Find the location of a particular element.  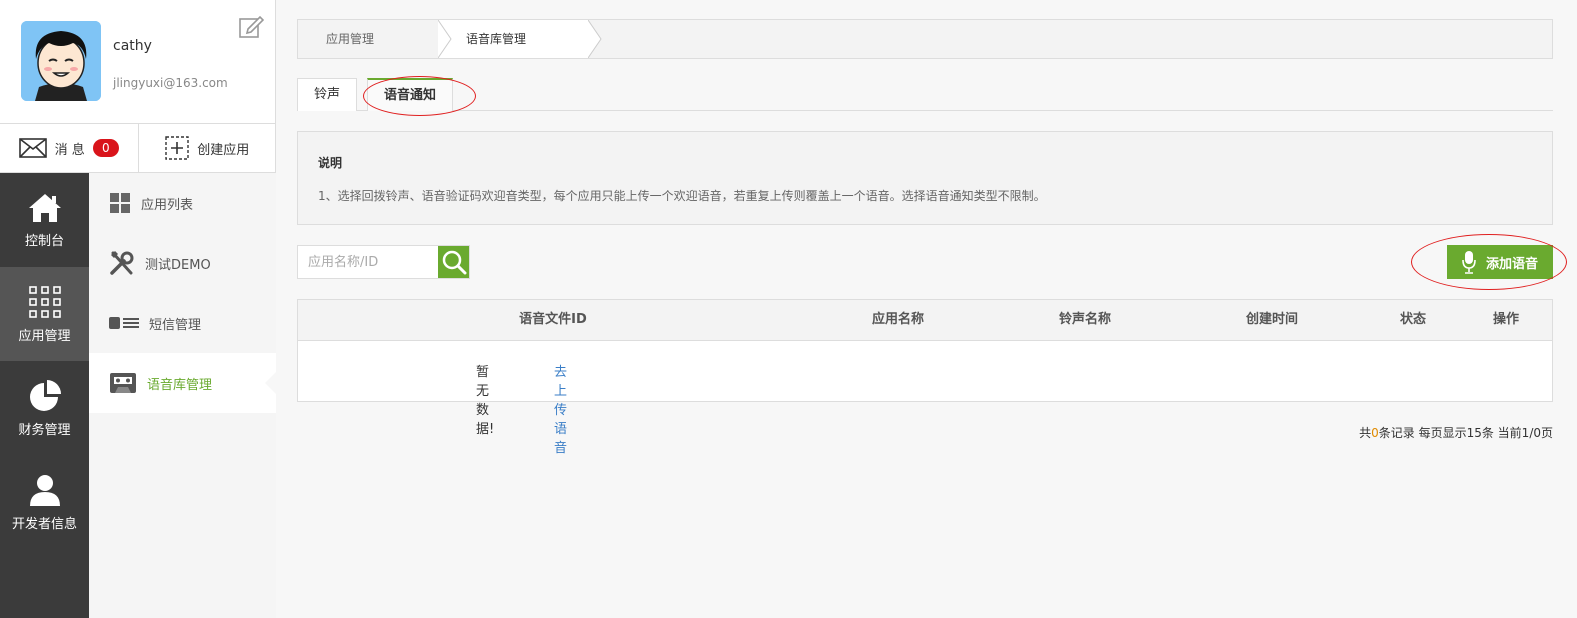

main-nav-label: 财务管理 is located at coordinates (44, 430).